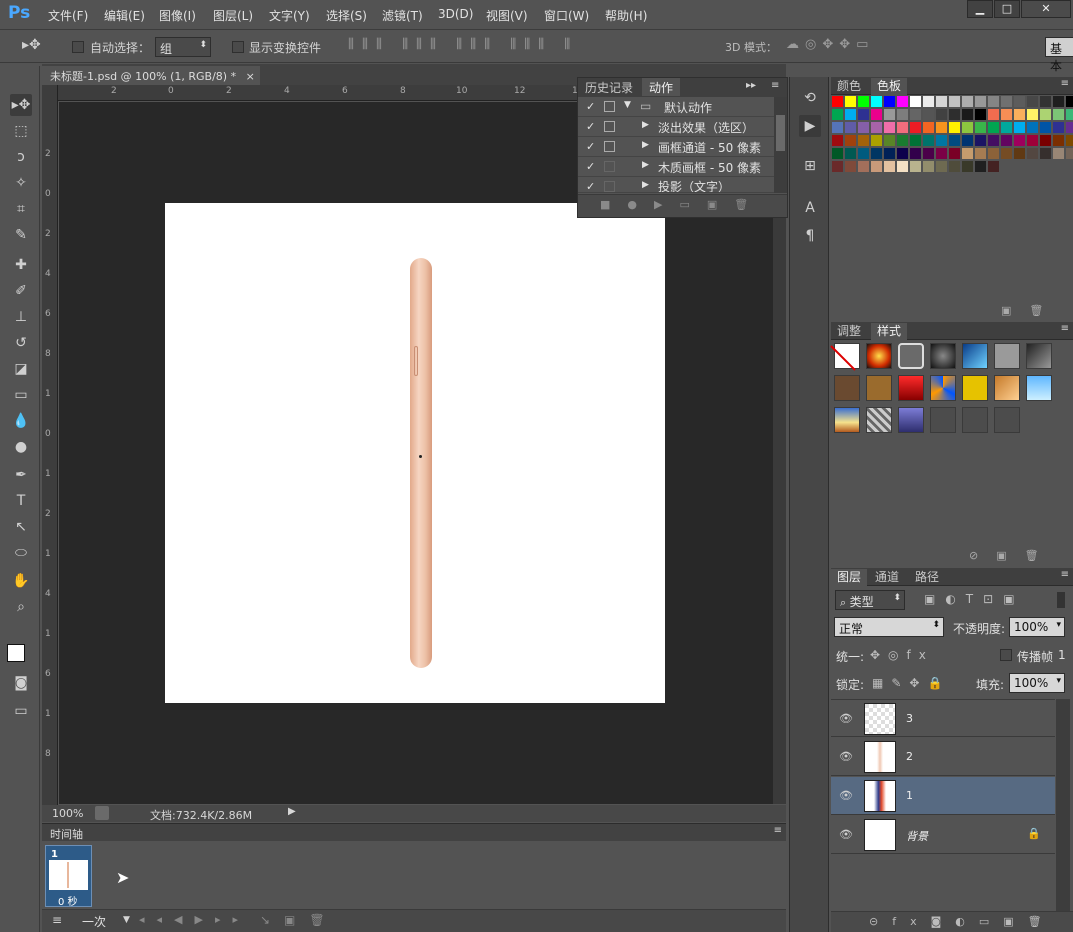  What do you see at coordinates (1065, 574) in the screenshot?
I see `layers-menu-icon: ≡` at bounding box center [1065, 574].